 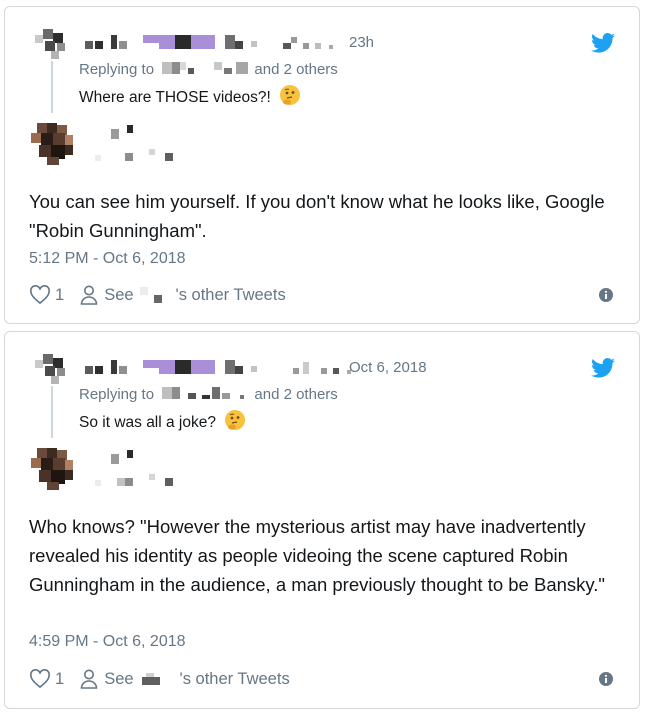 I want to click on parent-tweet-text-line: So it was all a joke?, so click(x=162, y=420).